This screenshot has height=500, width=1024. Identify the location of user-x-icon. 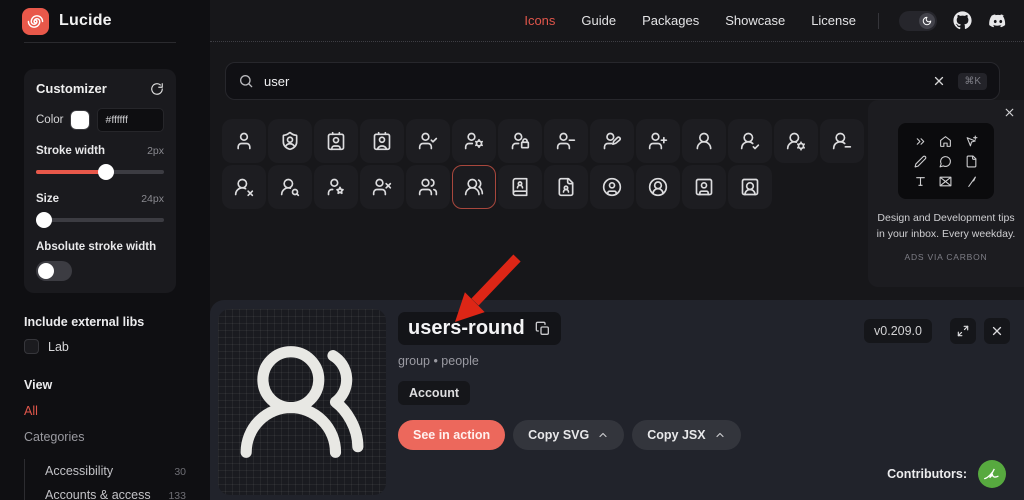
(382, 187).